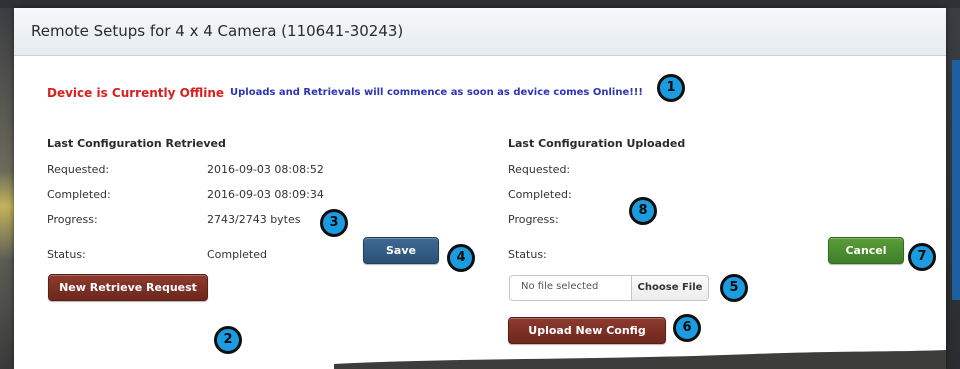  What do you see at coordinates (587, 330) in the screenshot?
I see `upload-new-config-button: Upload New Config` at bounding box center [587, 330].